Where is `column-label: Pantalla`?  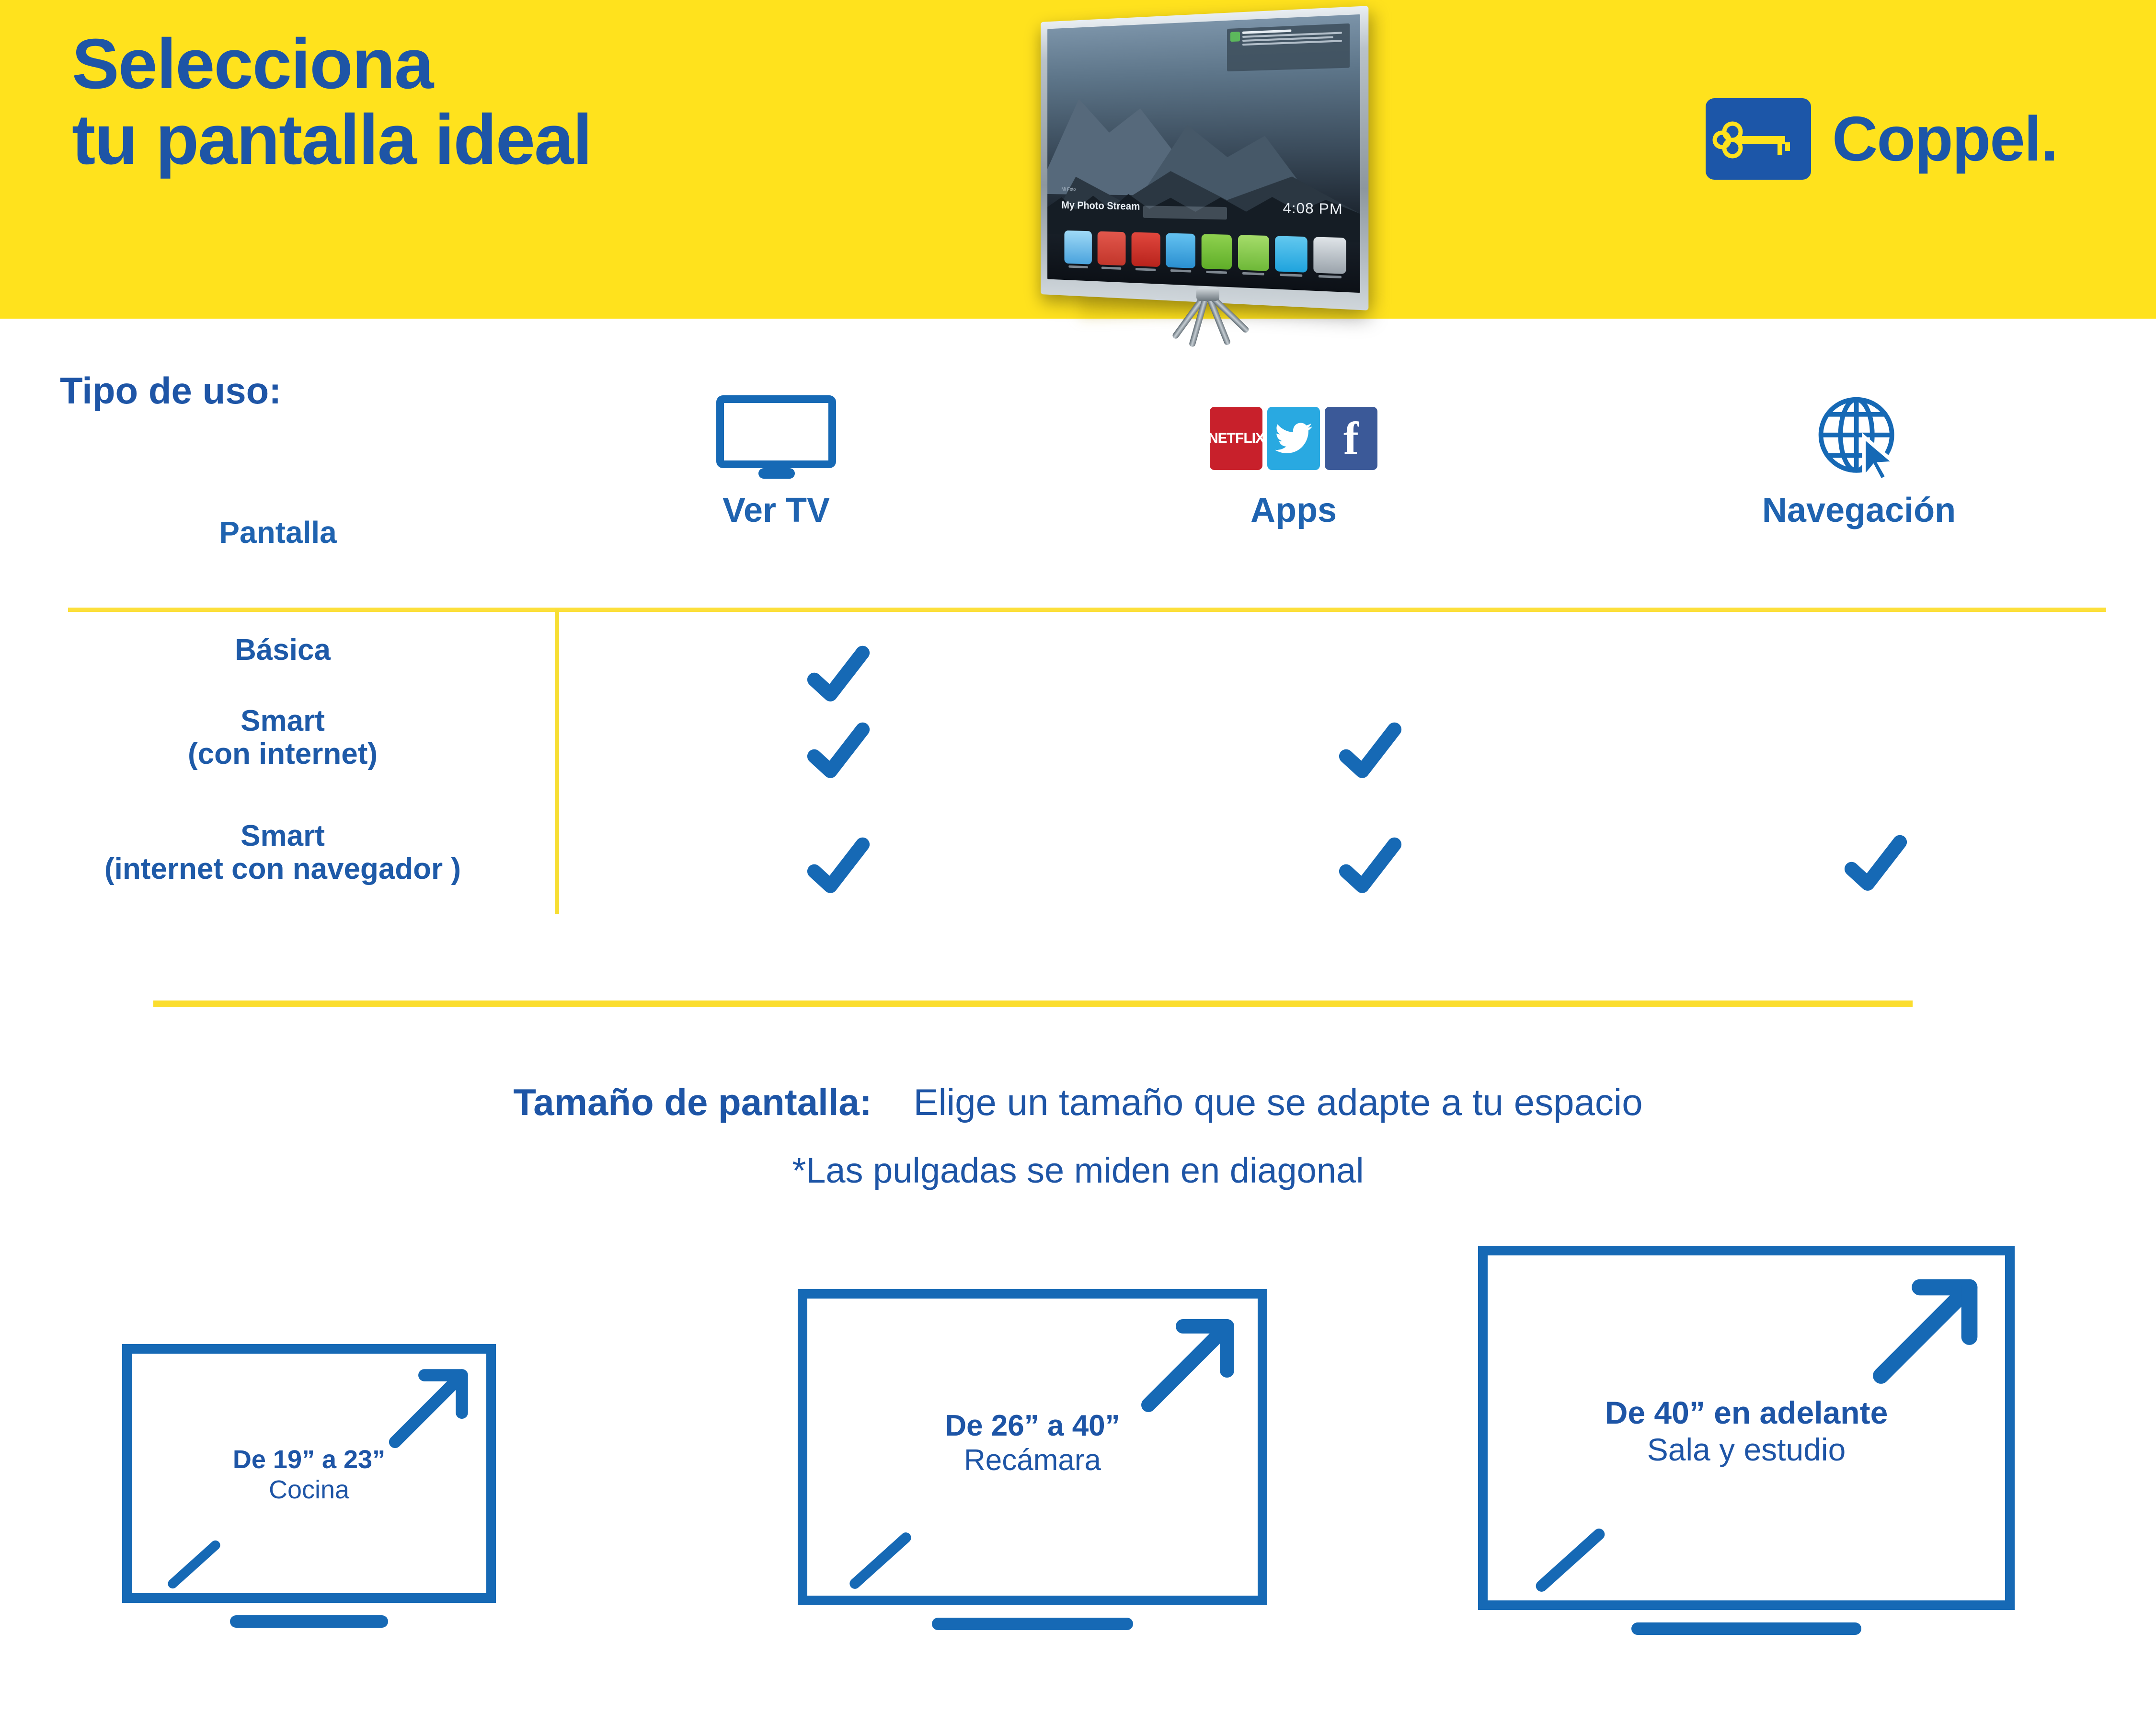
column-label: Pantalla is located at coordinates (278, 532).